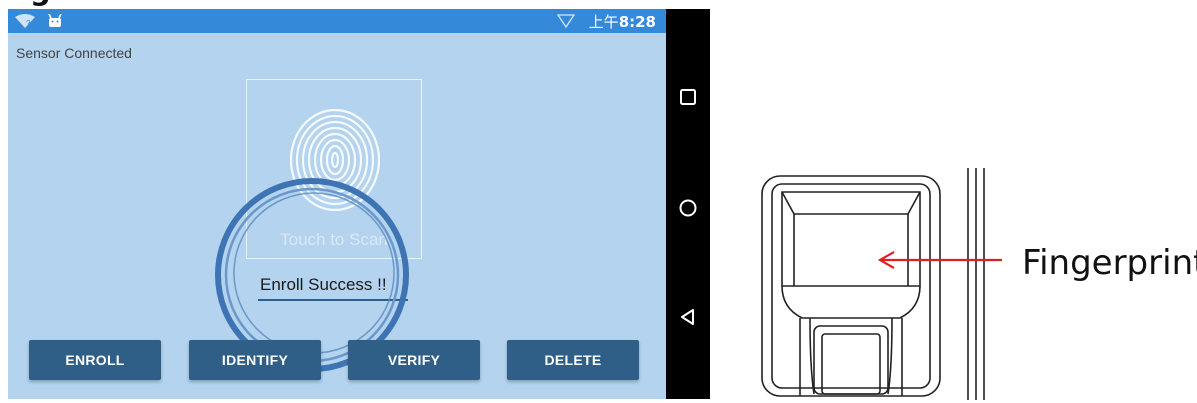  What do you see at coordinates (603, 22) in the screenshot?
I see `clock-period: 上午` at bounding box center [603, 22].